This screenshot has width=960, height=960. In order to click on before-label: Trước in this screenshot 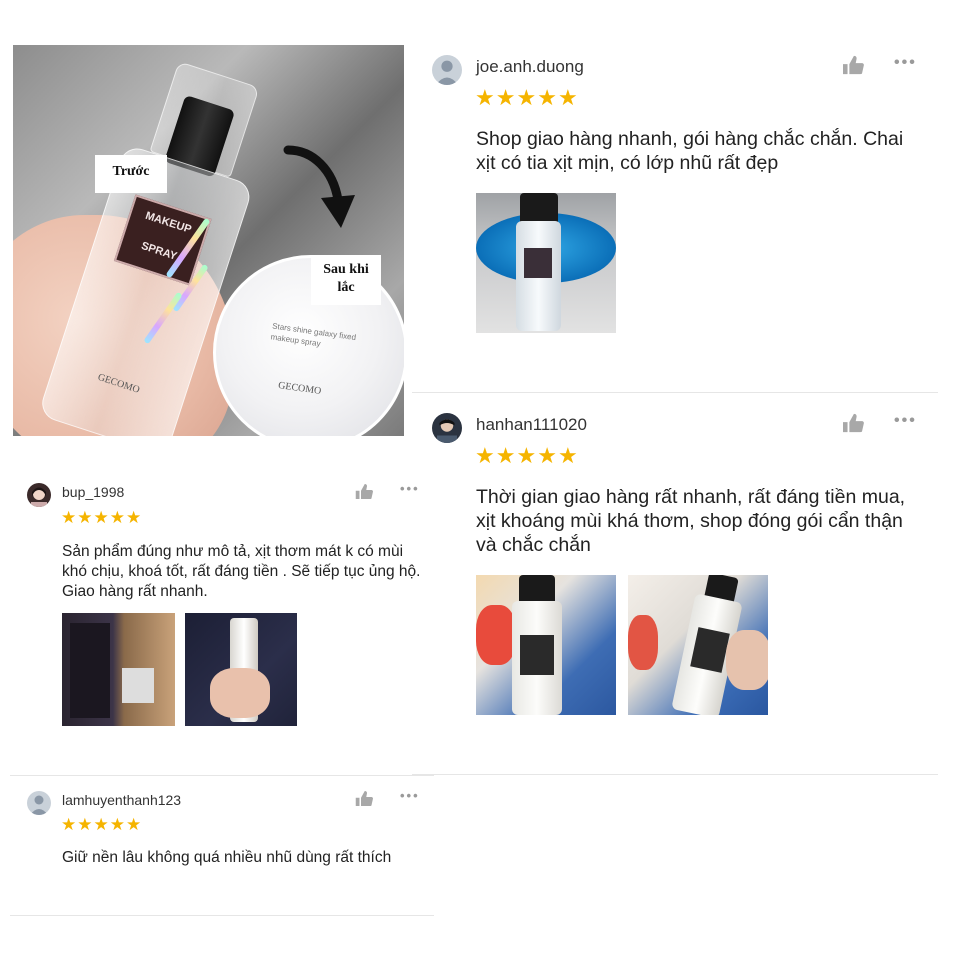, I will do `click(131, 174)`.